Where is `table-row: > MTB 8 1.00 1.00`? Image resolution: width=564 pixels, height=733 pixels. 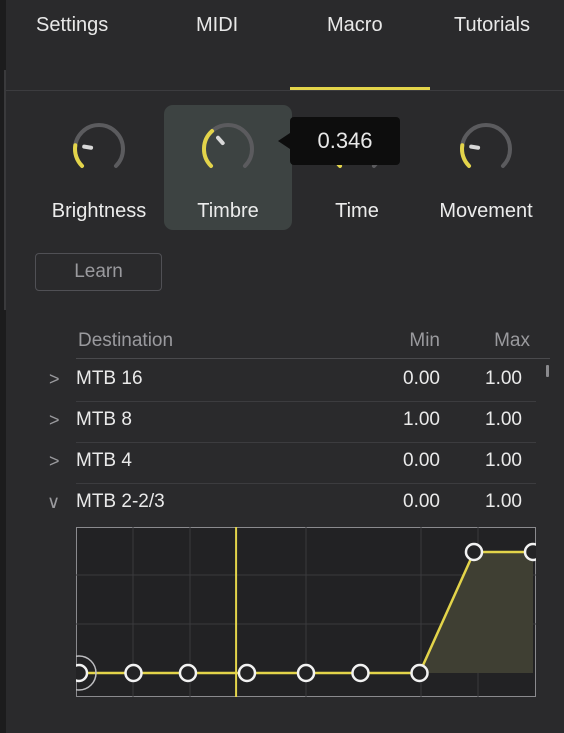 table-row: > MTB 8 1.00 1.00 is located at coordinates (282, 422).